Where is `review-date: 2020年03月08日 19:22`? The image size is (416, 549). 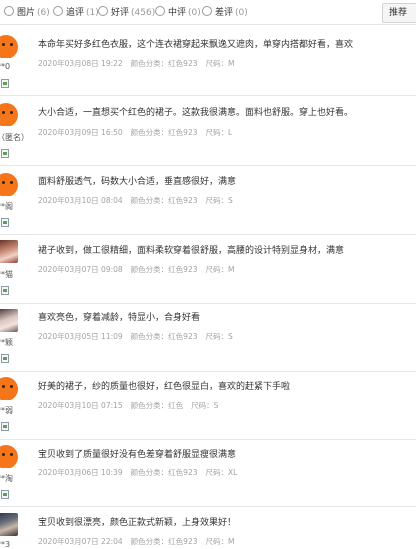 review-date: 2020年03月08日 19:22 is located at coordinates (80, 63).